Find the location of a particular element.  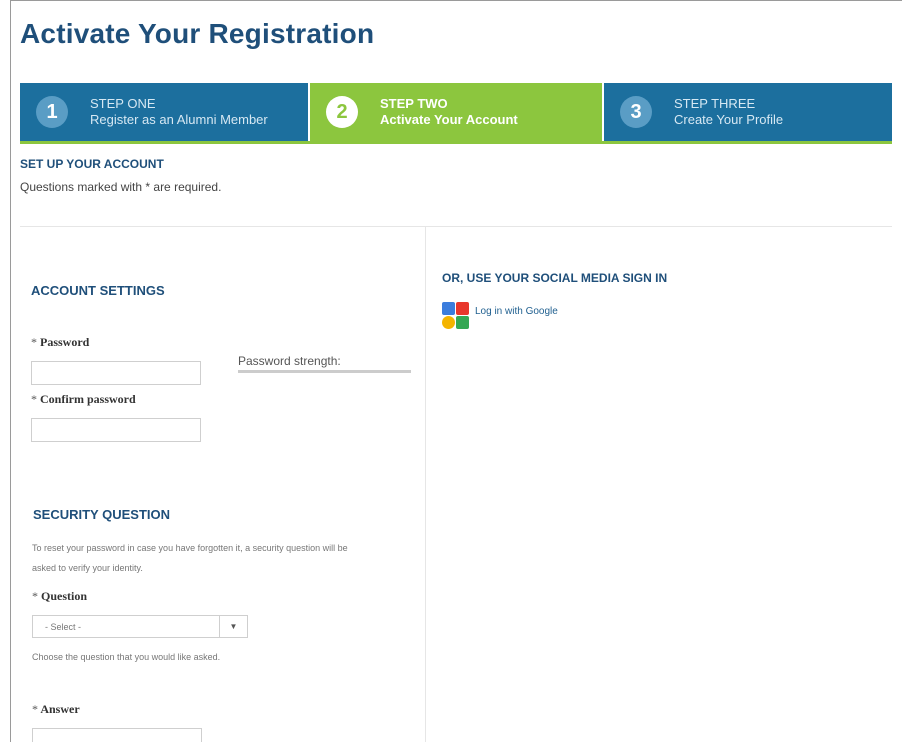

page-title: Activate Your Registration is located at coordinates (197, 33).